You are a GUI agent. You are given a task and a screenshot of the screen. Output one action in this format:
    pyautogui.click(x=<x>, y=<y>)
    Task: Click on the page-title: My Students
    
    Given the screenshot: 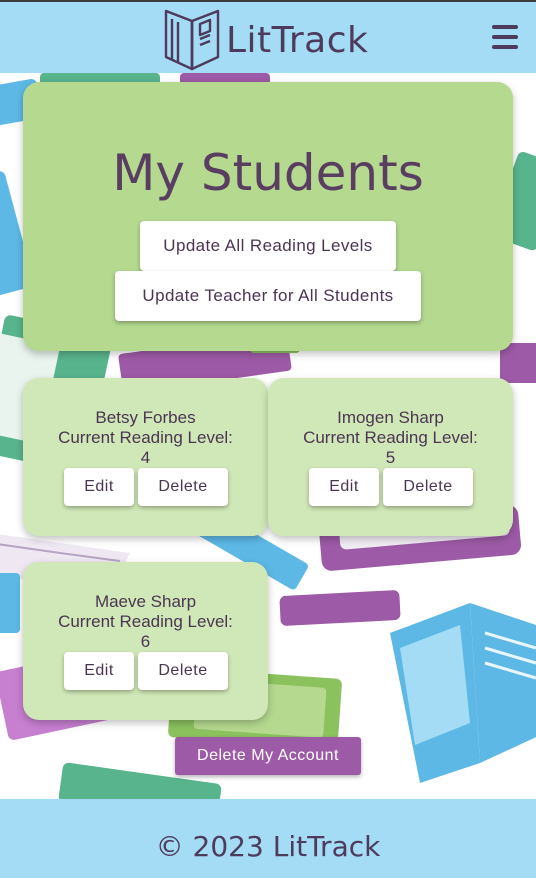 What is the action you would take?
    pyautogui.click(x=268, y=173)
    